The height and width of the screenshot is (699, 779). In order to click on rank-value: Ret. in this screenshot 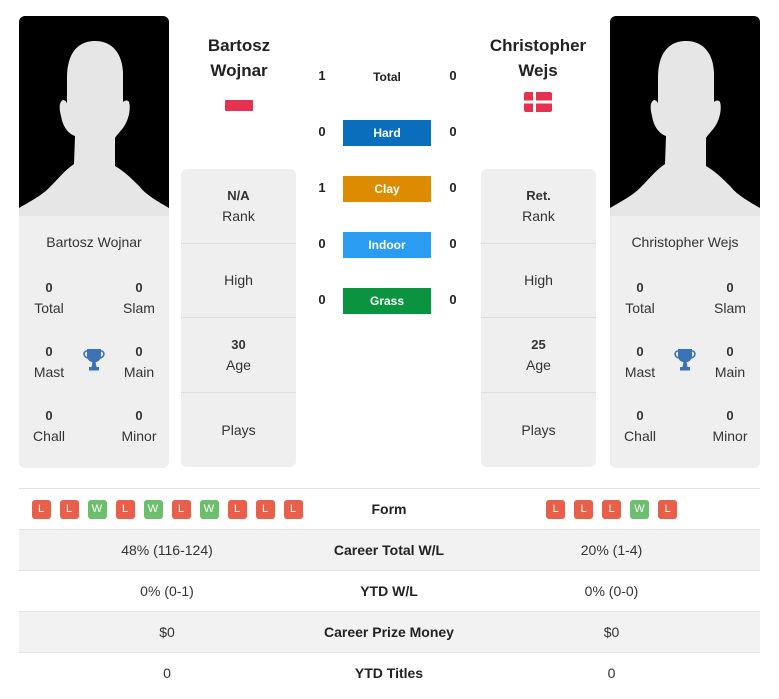, I will do `click(538, 195)`.